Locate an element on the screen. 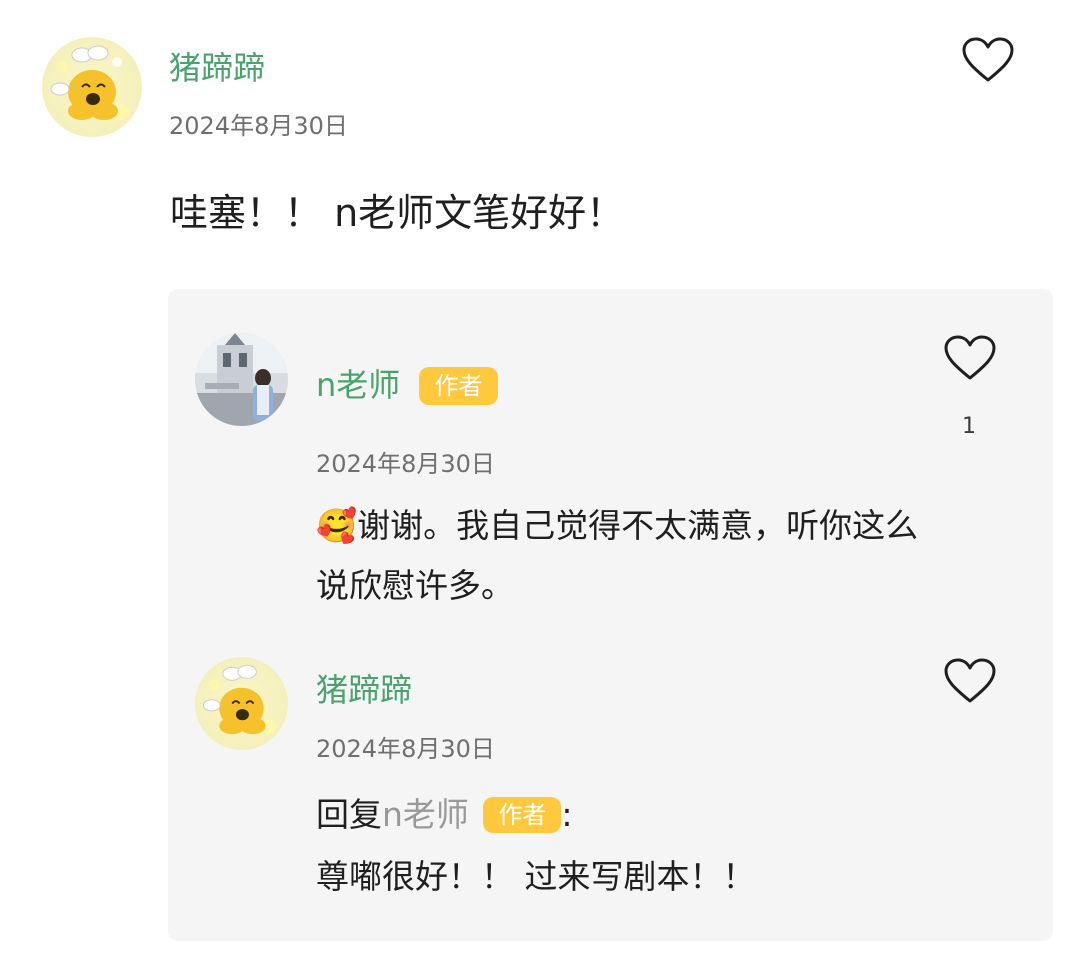  comment-date: 2024年8月30日 is located at coordinates (258, 126).